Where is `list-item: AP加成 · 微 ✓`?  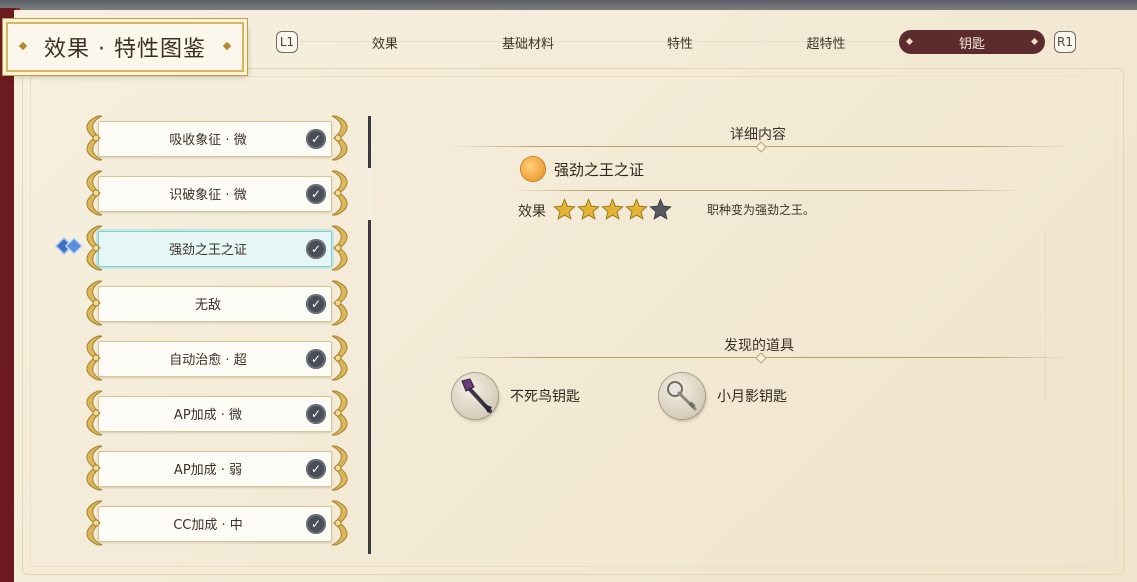 list-item: AP加成 · 微 ✓ is located at coordinates (214, 413).